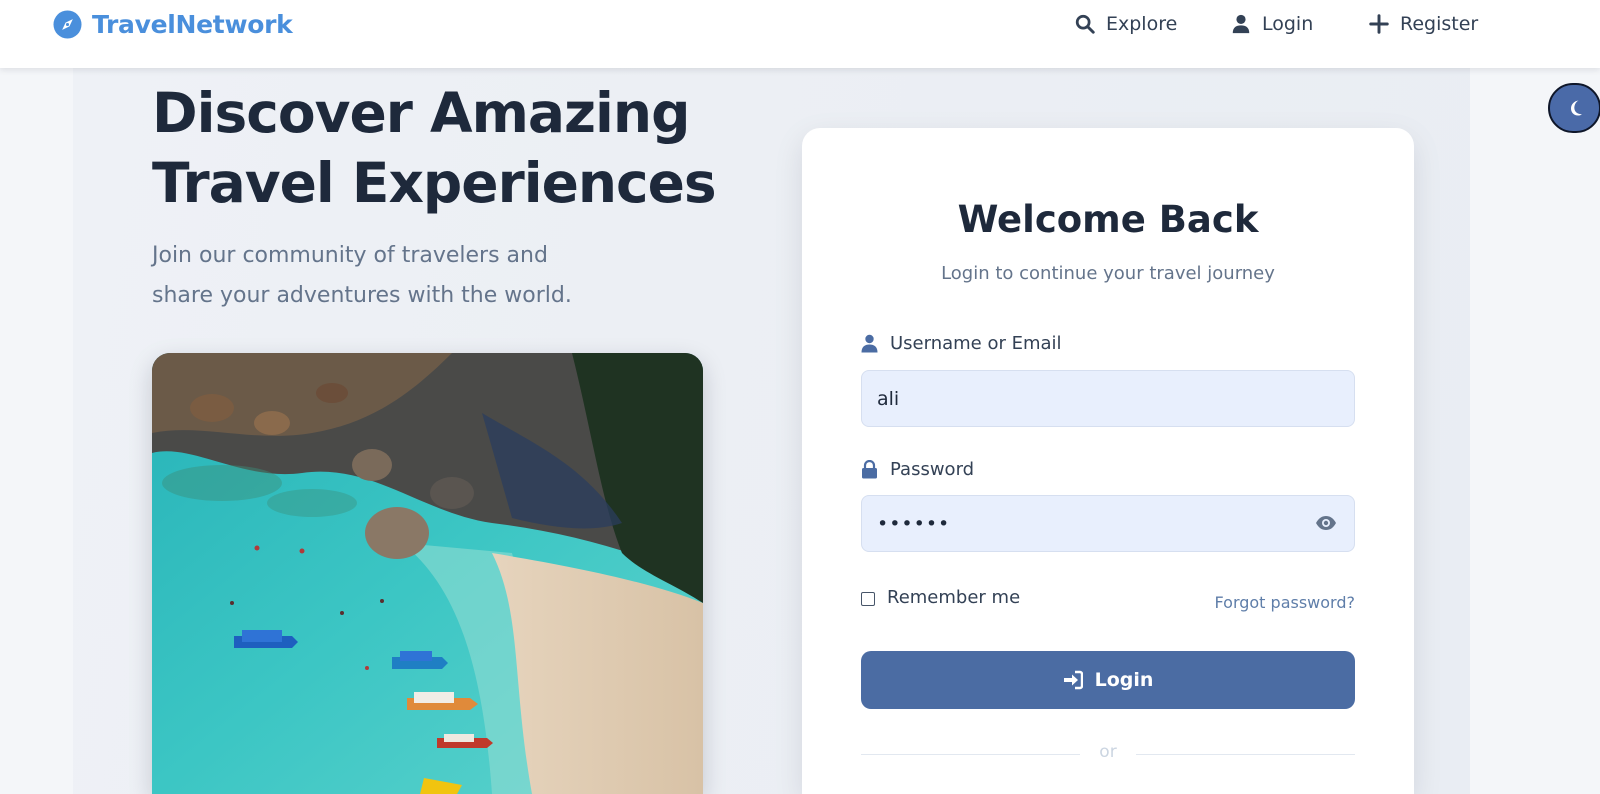 The image size is (1600, 794). What do you see at coordinates (1285, 602) in the screenshot?
I see `forgot-password-link: Forgot password?` at bounding box center [1285, 602].